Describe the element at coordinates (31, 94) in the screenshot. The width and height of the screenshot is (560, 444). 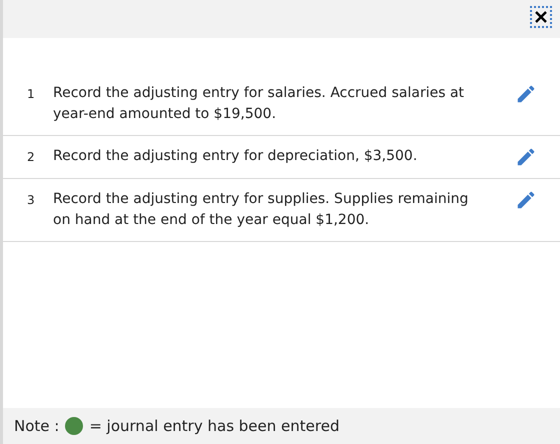
I see `entry-number: 1` at that location.